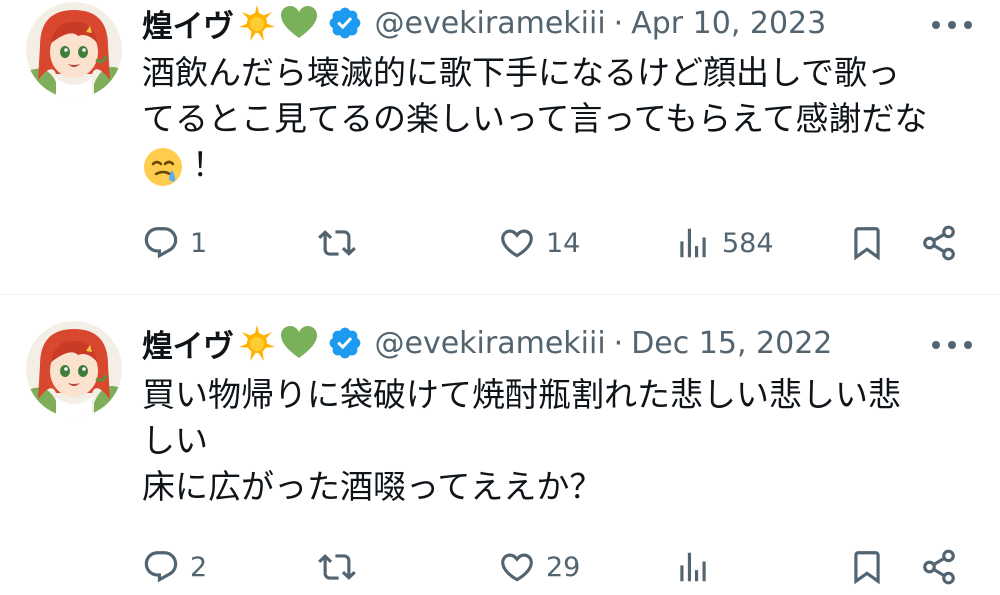 Image resolution: width=1000 pixels, height=595 pixels. Describe the element at coordinates (199, 567) in the screenshot. I see `reply-count: 2` at that location.